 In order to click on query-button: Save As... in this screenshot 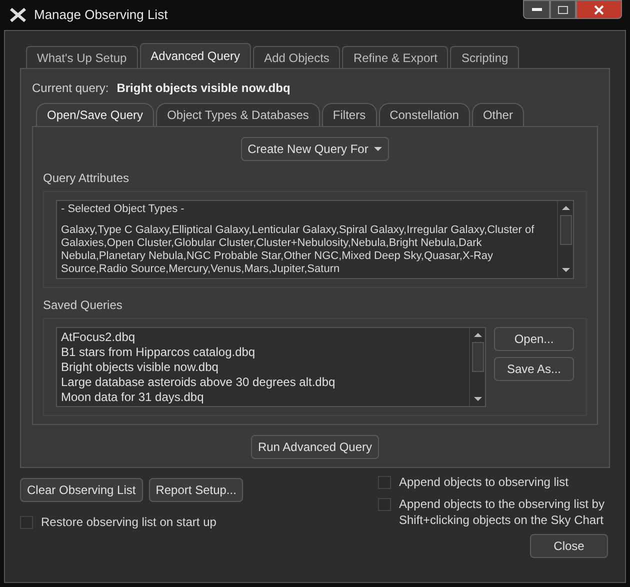, I will do `click(534, 369)`.